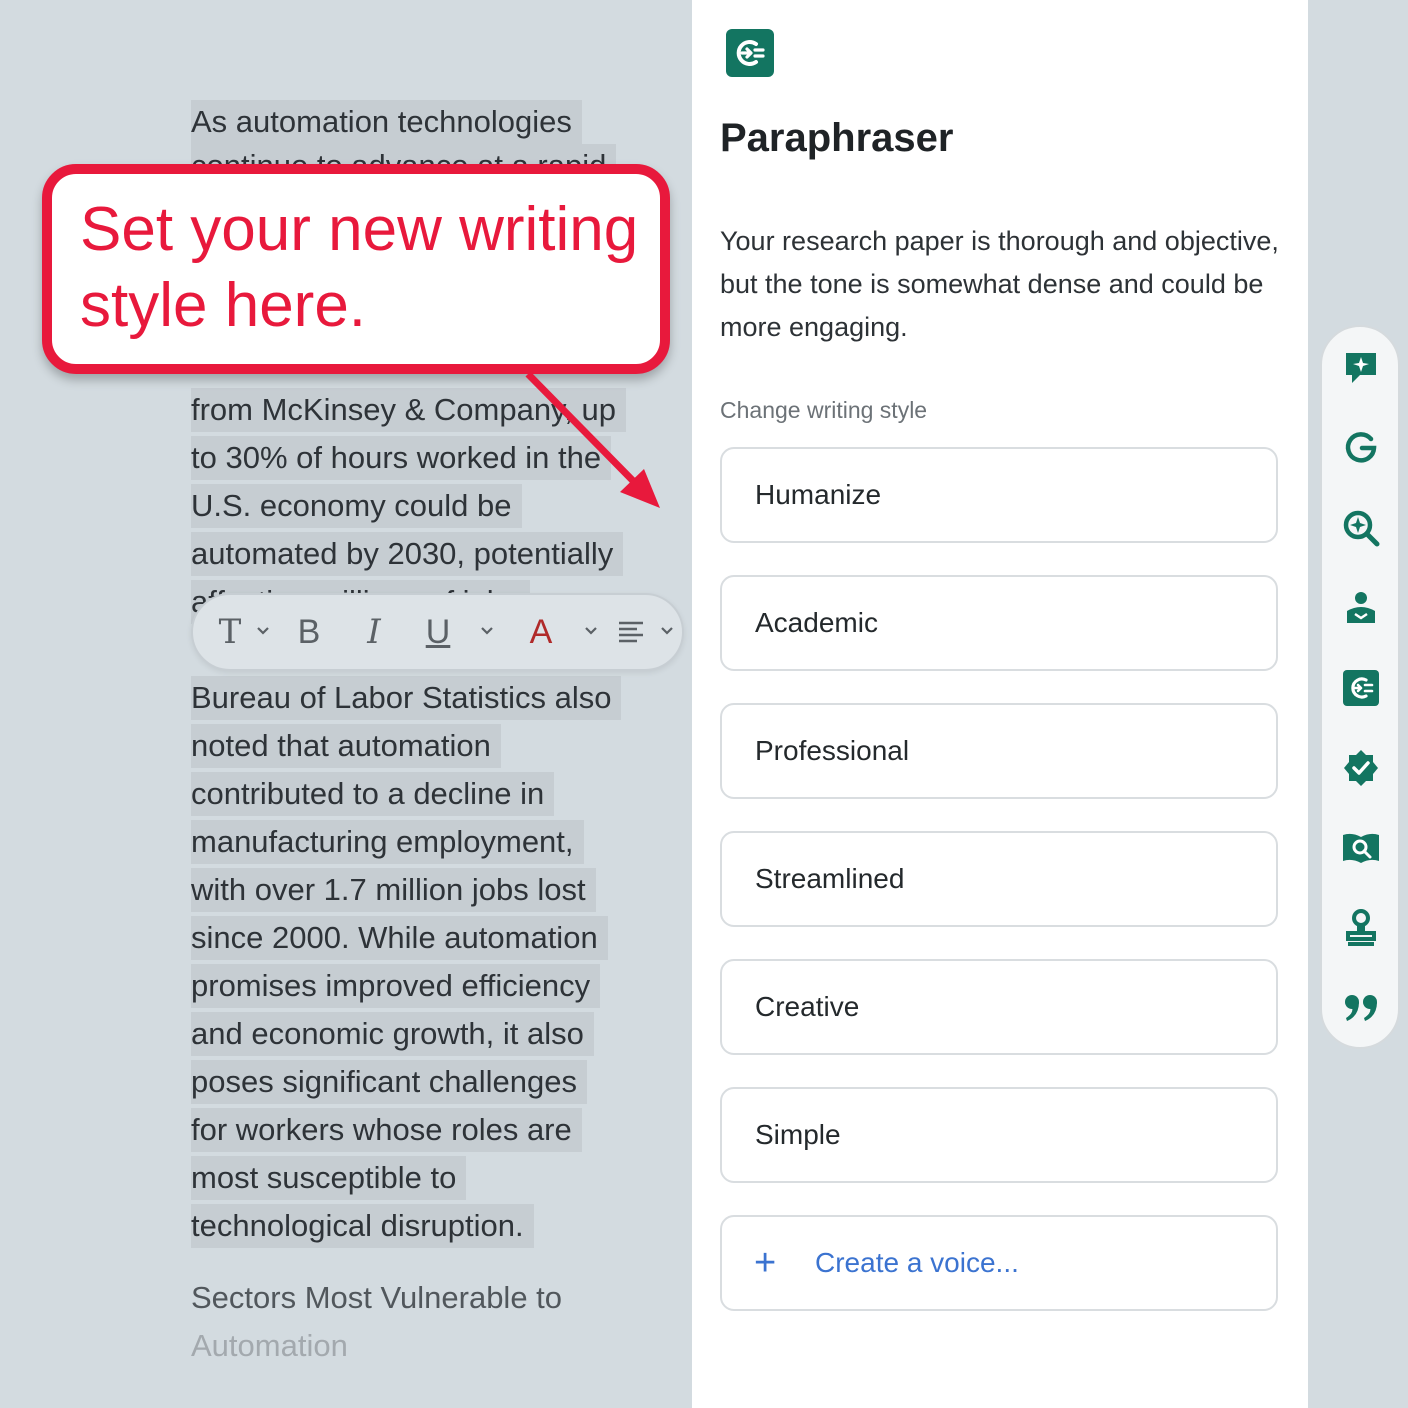 The height and width of the screenshot is (1408, 1408). What do you see at coordinates (401, 458) in the screenshot?
I see `doc-line: to 30% of hours worked in the` at bounding box center [401, 458].